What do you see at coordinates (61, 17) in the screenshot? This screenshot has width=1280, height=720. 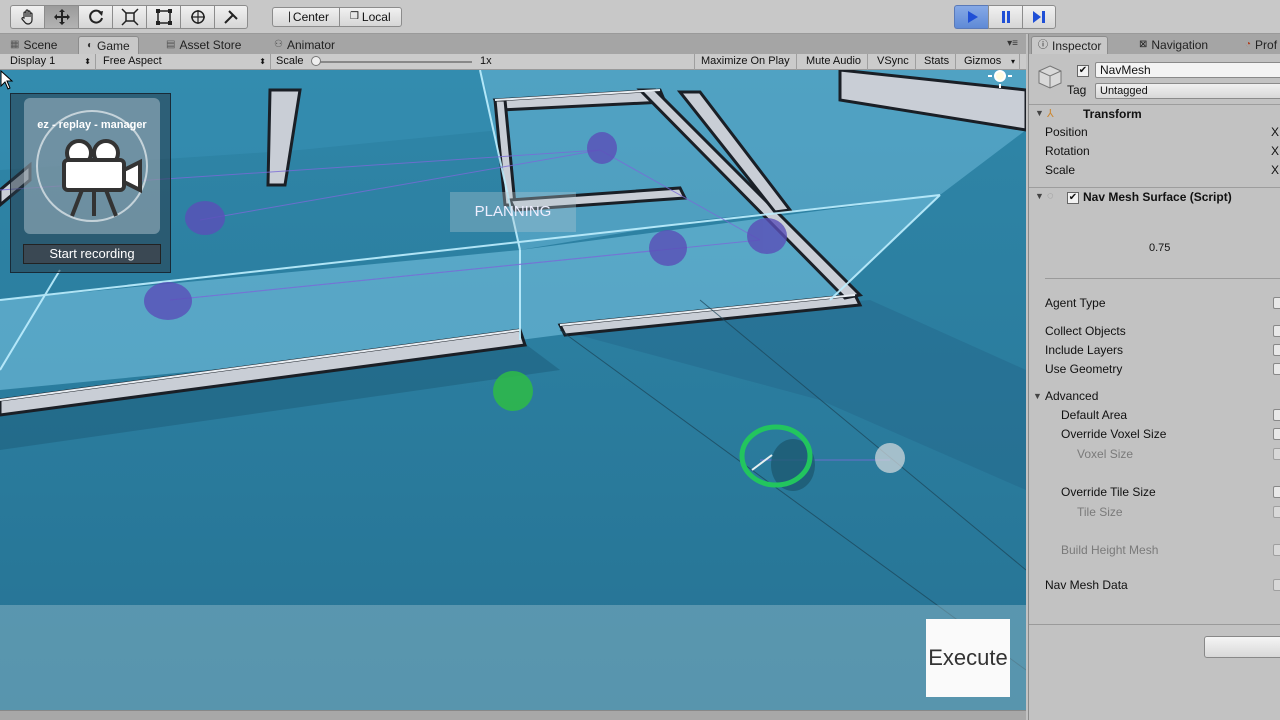 I see `move-tool-button` at bounding box center [61, 17].